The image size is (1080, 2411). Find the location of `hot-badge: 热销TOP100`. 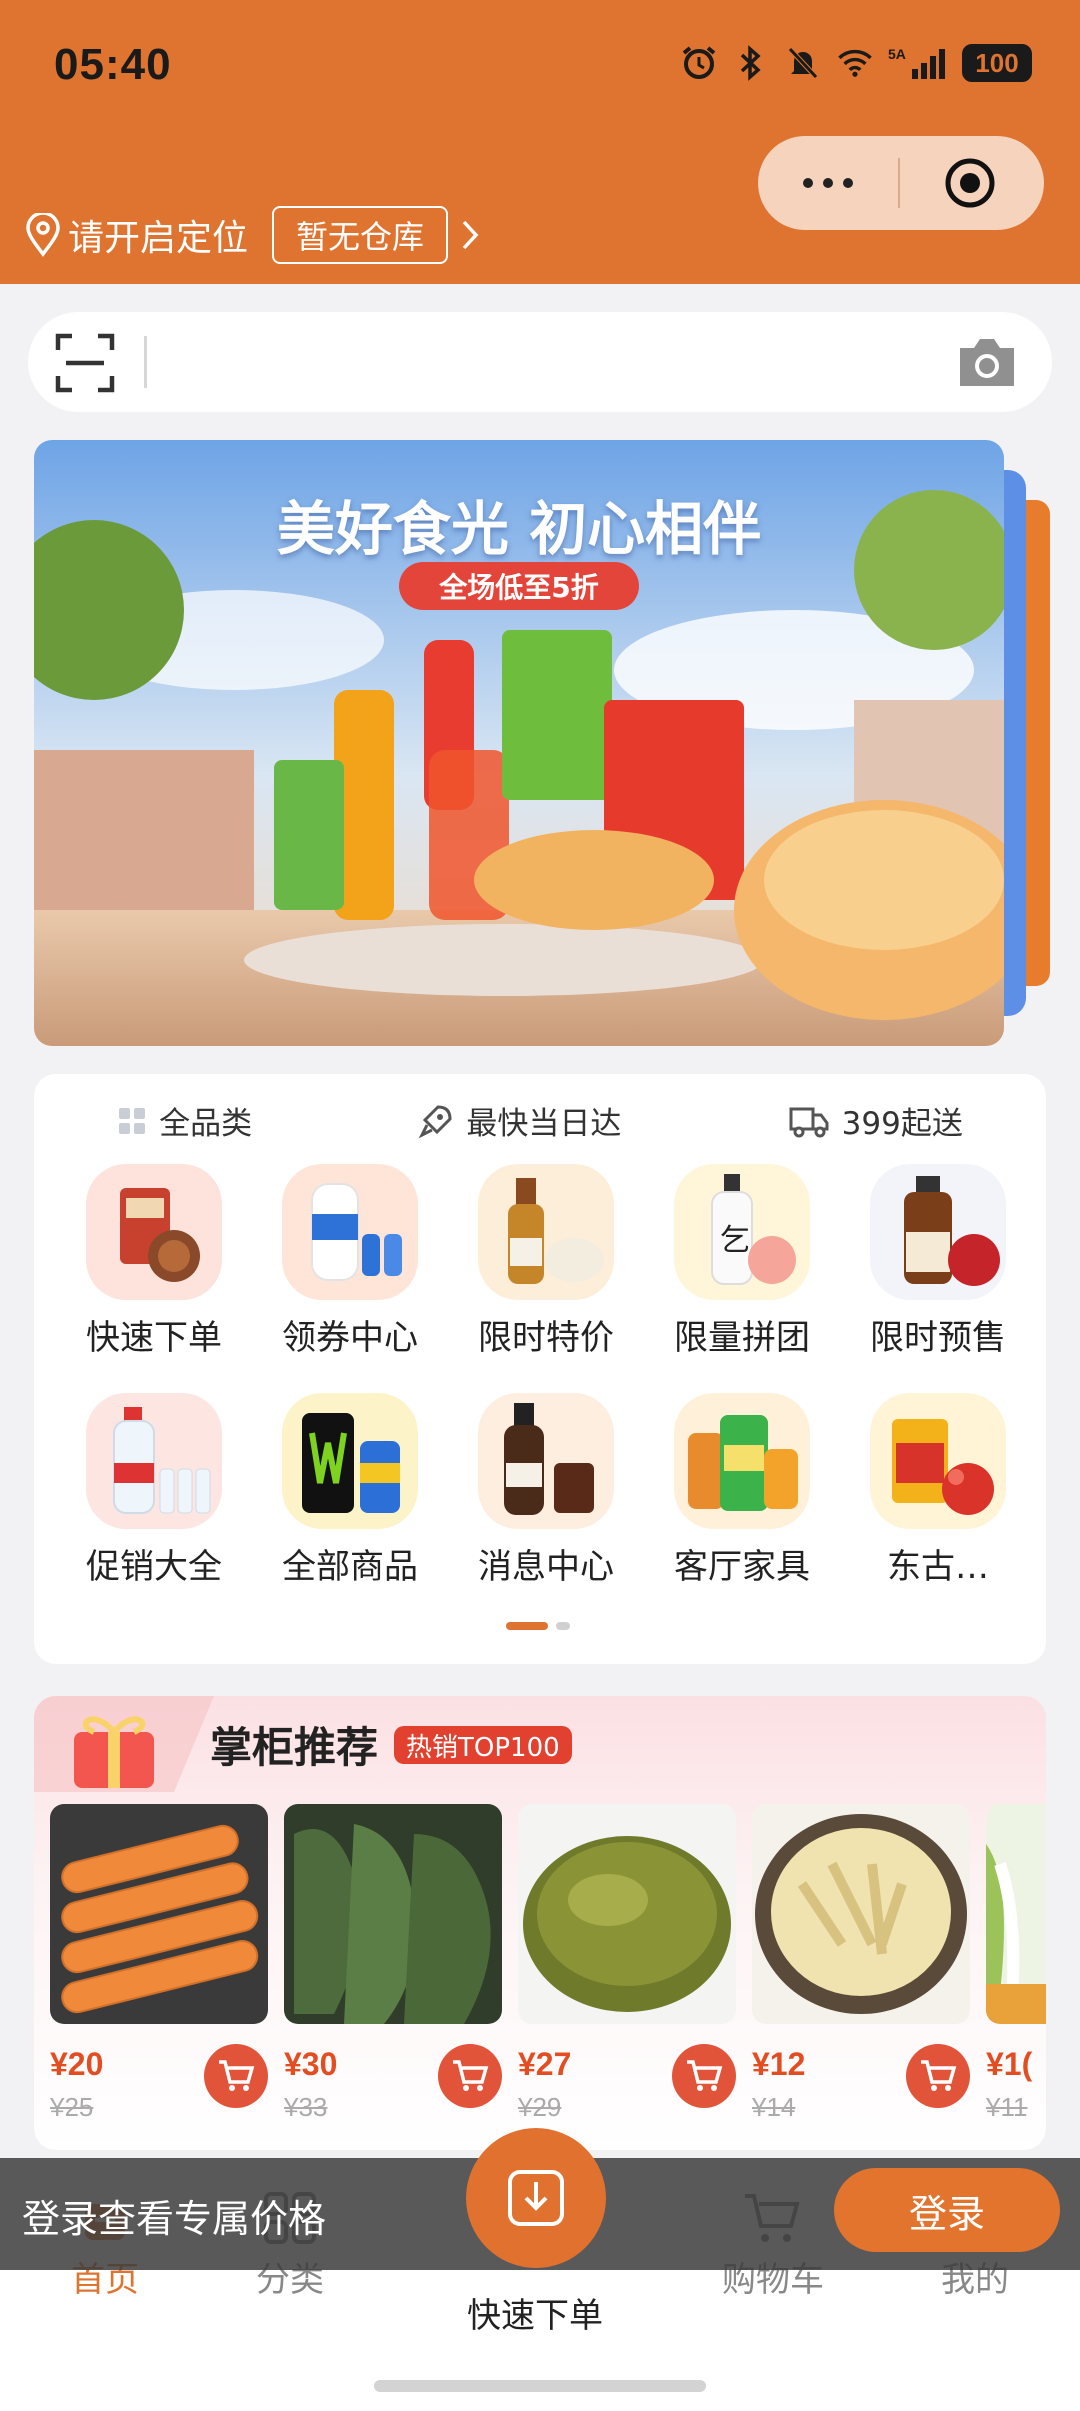

hot-badge: 热销TOP100 is located at coordinates (483, 1745).